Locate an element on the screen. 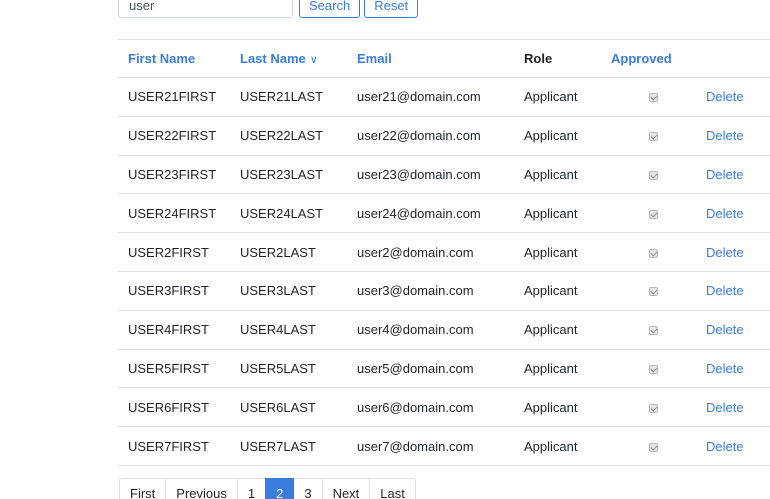 The image size is (770, 499). page-3-button: 3 is located at coordinates (308, 488).